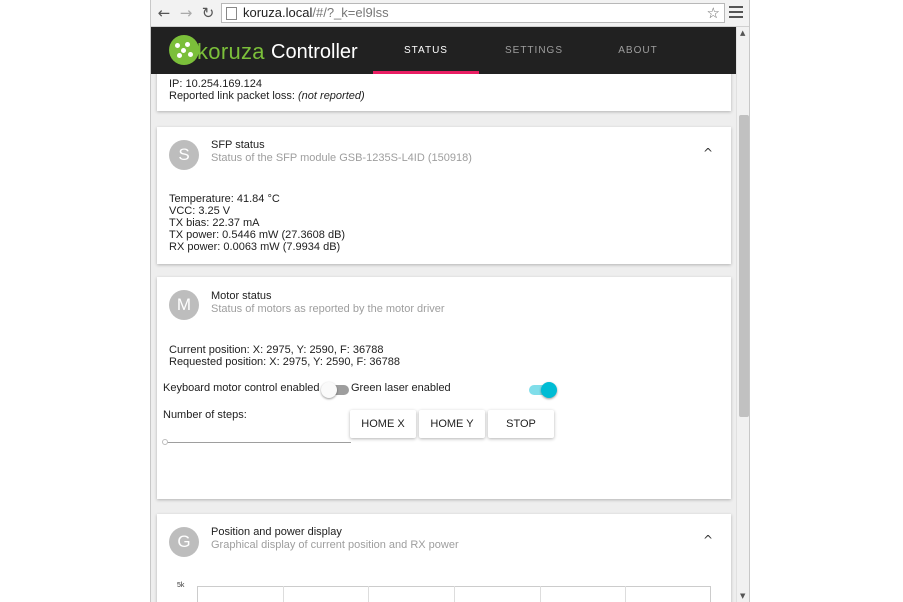  Describe the element at coordinates (231, 13) in the screenshot. I see `page-icon` at that location.